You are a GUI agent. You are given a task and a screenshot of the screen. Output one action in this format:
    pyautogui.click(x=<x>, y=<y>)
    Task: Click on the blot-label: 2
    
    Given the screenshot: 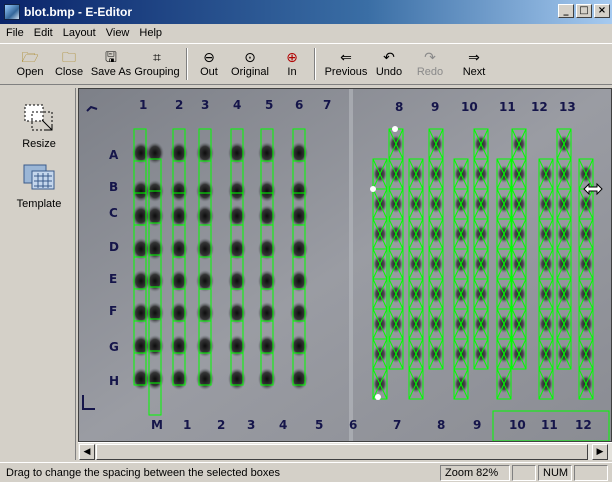 What is the action you would take?
    pyautogui.click(x=179, y=105)
    